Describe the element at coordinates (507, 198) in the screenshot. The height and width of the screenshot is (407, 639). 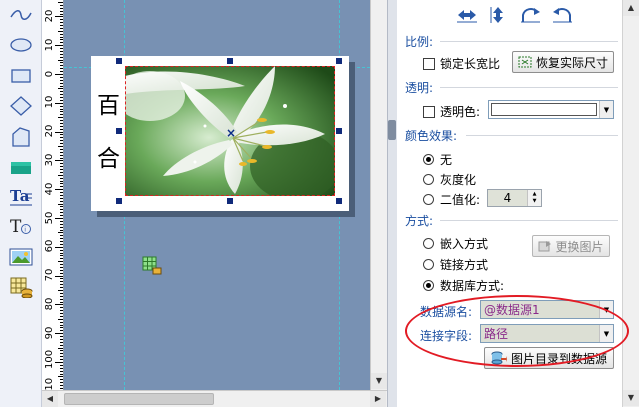
I see `threshold-value: 4` at that location.